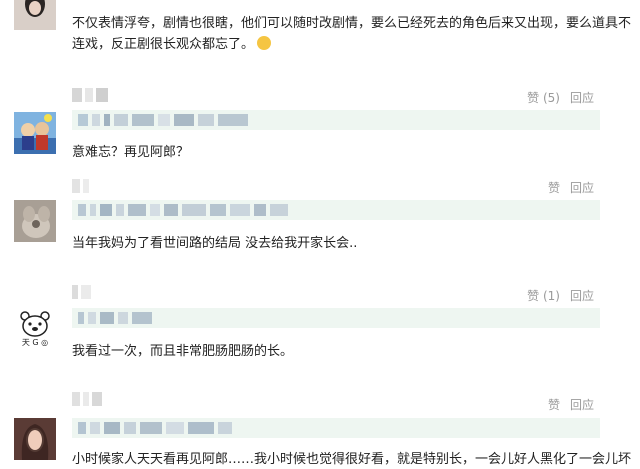 This screenshot has height=469, width=640. I want to click on like-button: 赞 (5), so click(543, 97).